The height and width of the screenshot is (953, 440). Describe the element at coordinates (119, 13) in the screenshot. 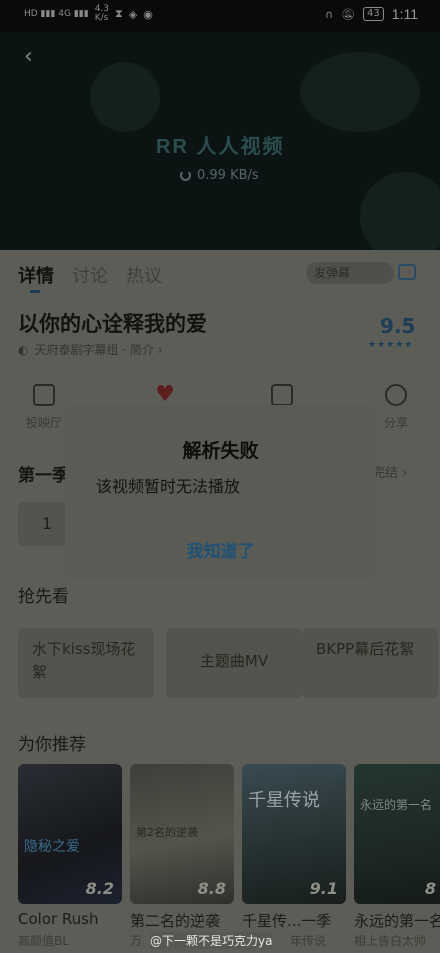

I see `hourglass-icon: ⧗` at that location.